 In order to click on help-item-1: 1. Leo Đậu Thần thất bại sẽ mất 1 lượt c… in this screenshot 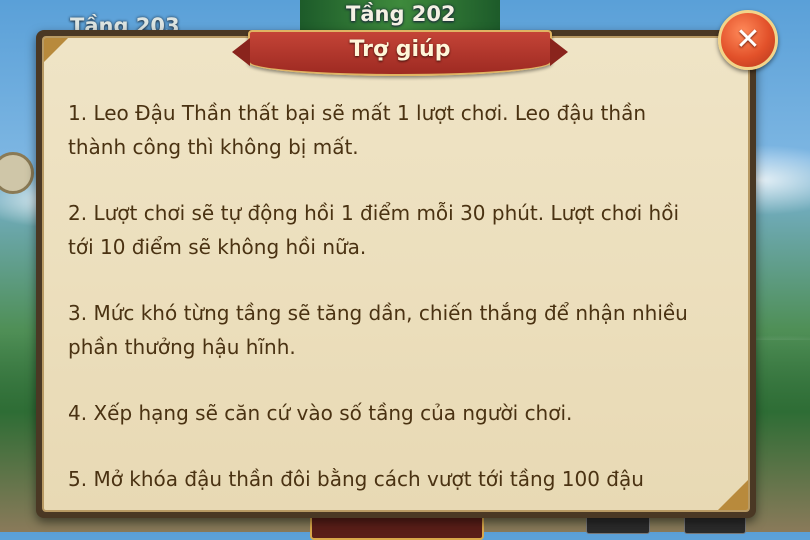, I will do `click(357, 130)`.